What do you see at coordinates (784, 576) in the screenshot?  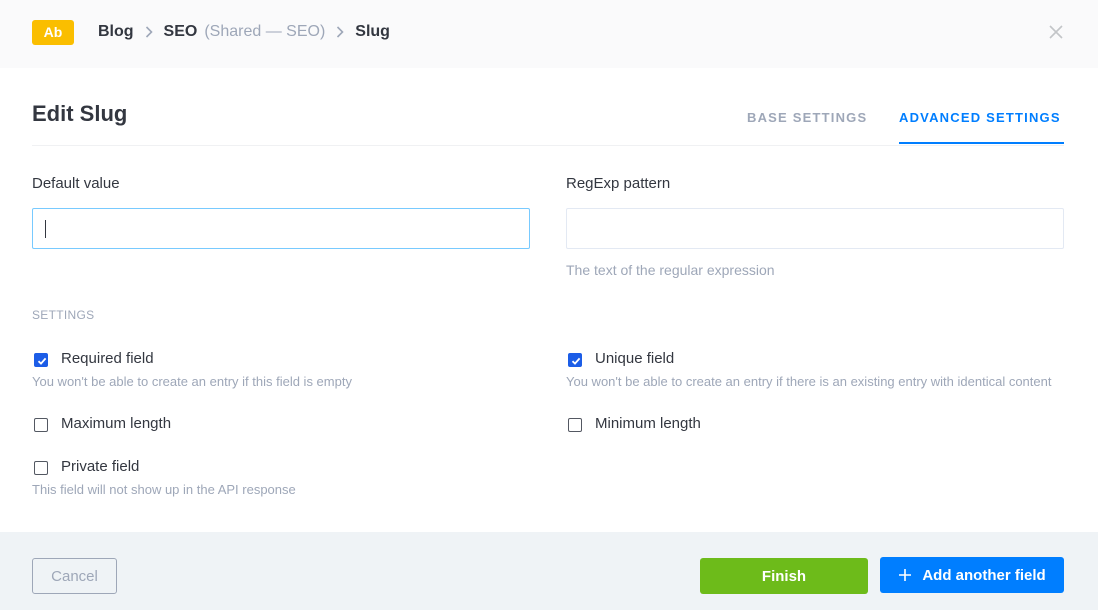 I see `finish-button: Finish` at bounding box center [784, 576].